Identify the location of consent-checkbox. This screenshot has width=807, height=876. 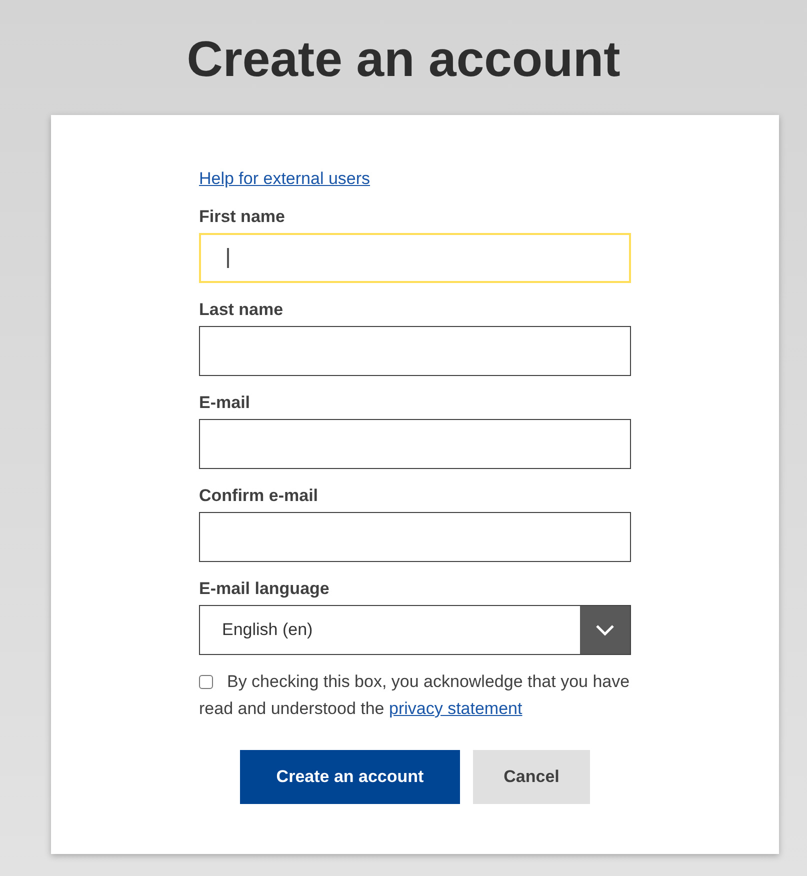
(206, 682).